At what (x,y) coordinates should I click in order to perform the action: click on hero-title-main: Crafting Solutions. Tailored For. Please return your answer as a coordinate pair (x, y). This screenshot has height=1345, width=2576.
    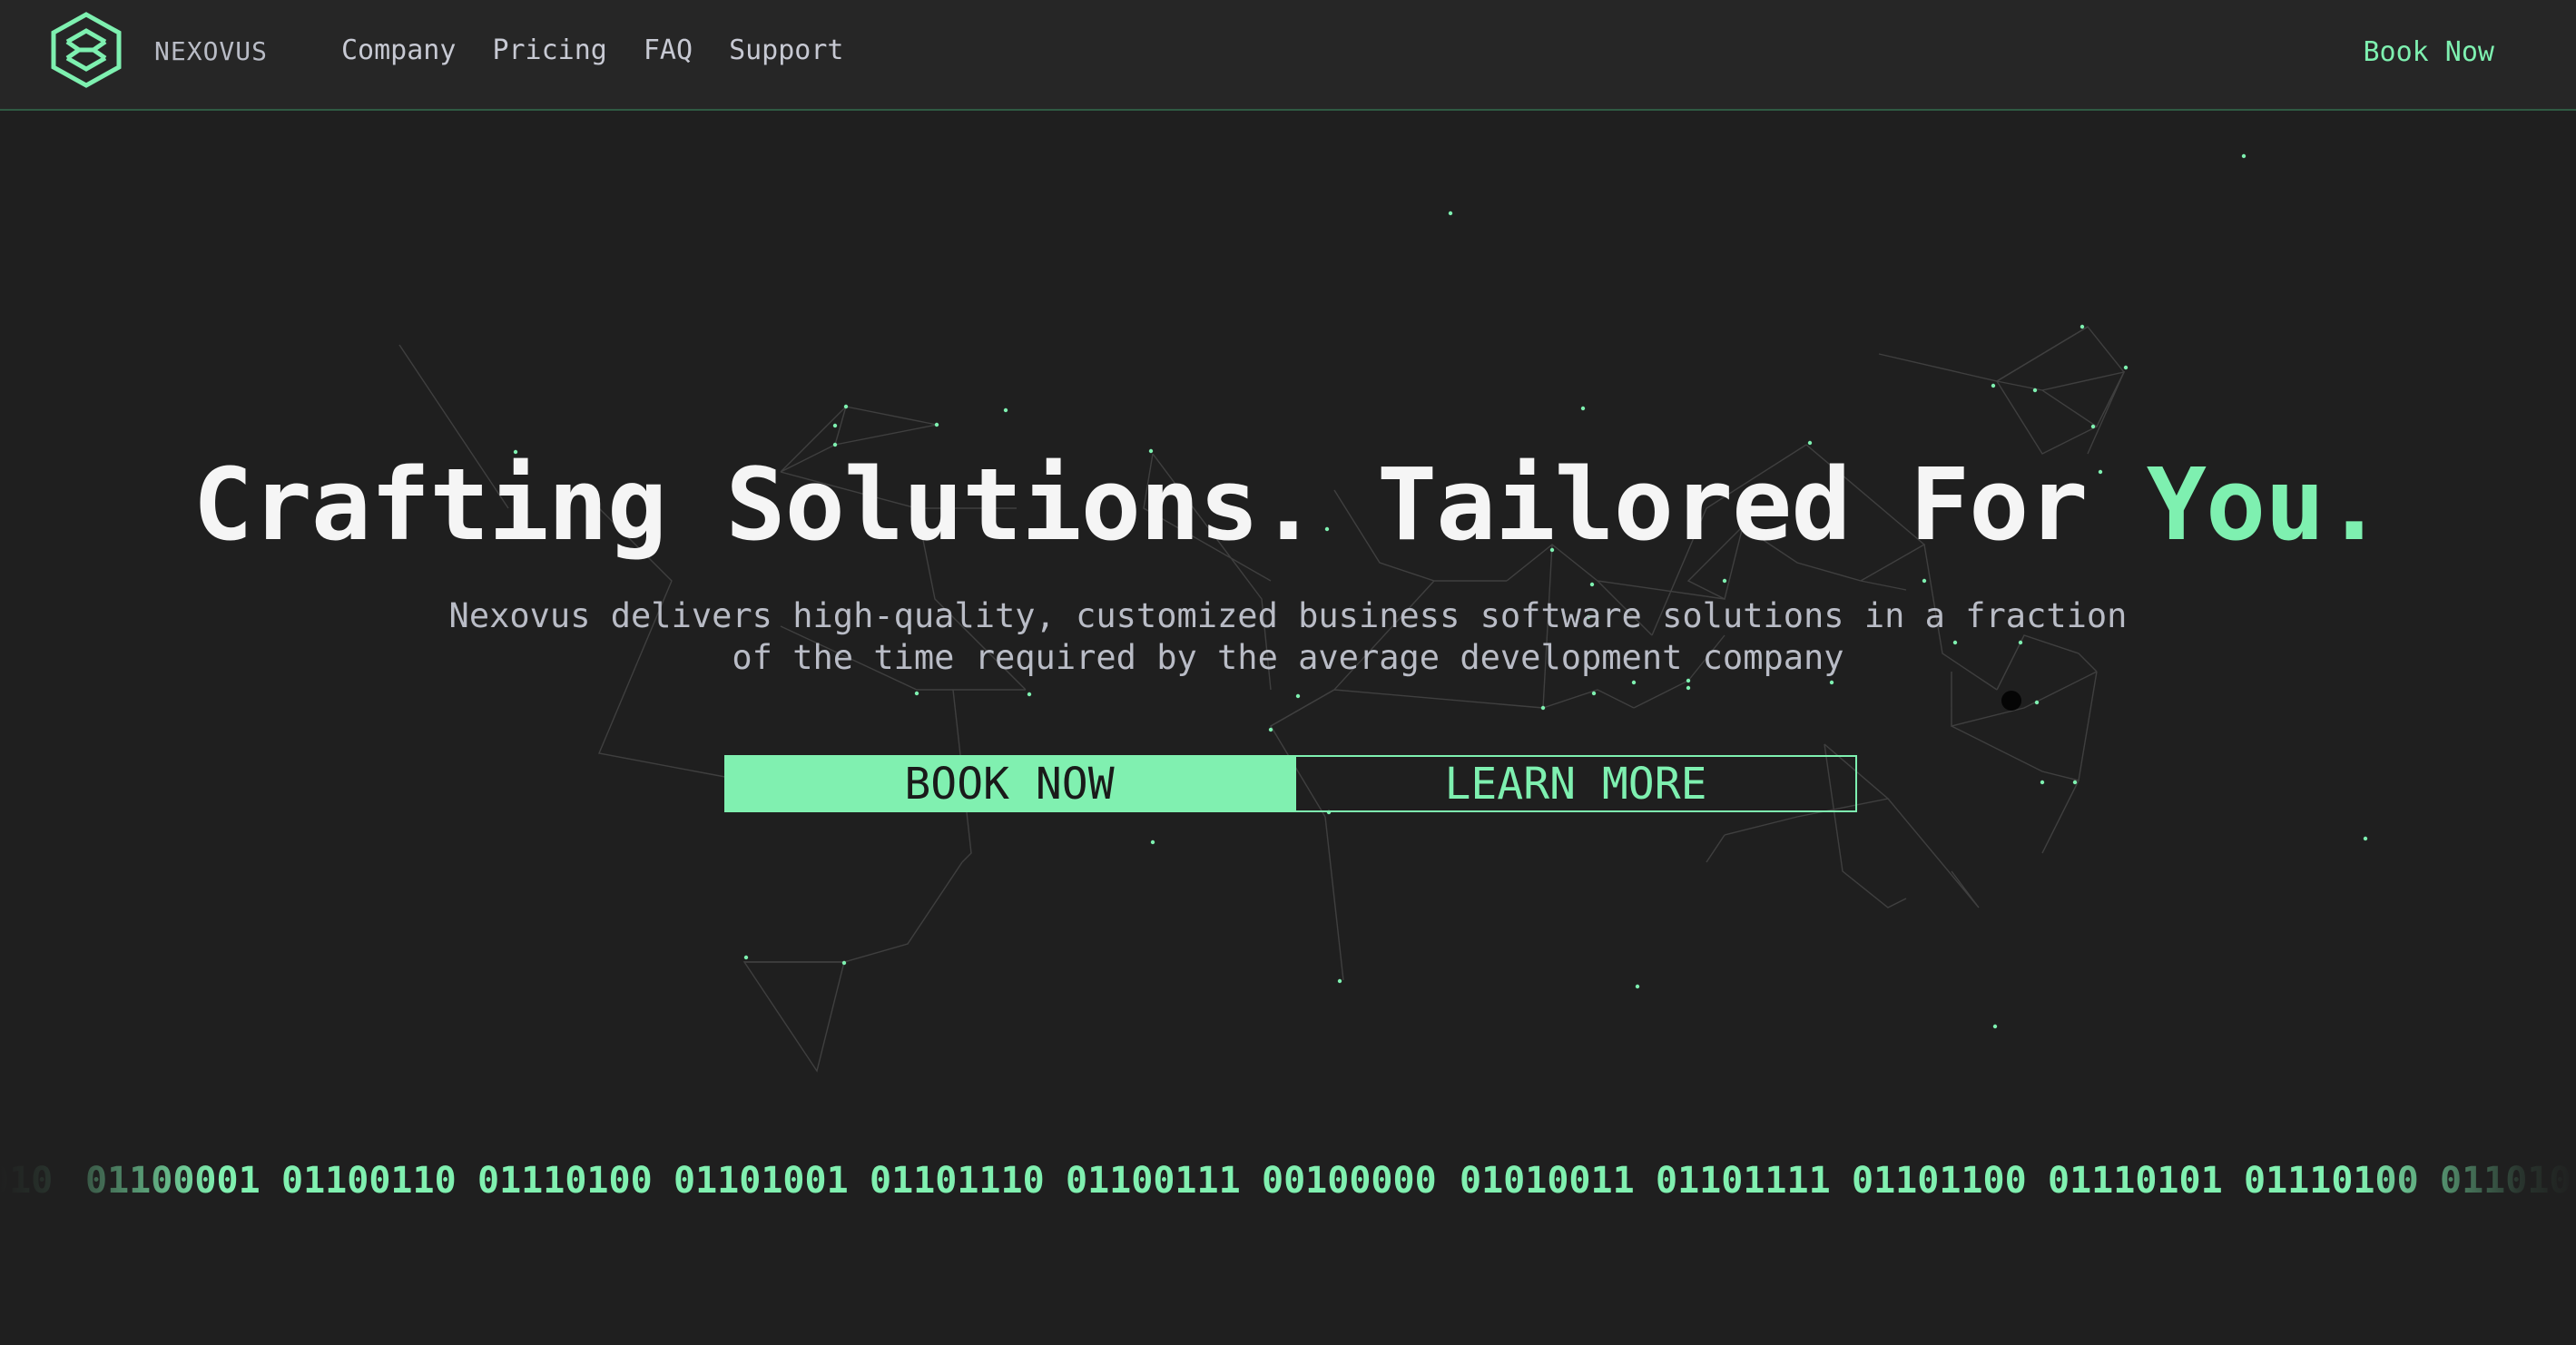
    Looking at the image, I should click on (1169, 505).